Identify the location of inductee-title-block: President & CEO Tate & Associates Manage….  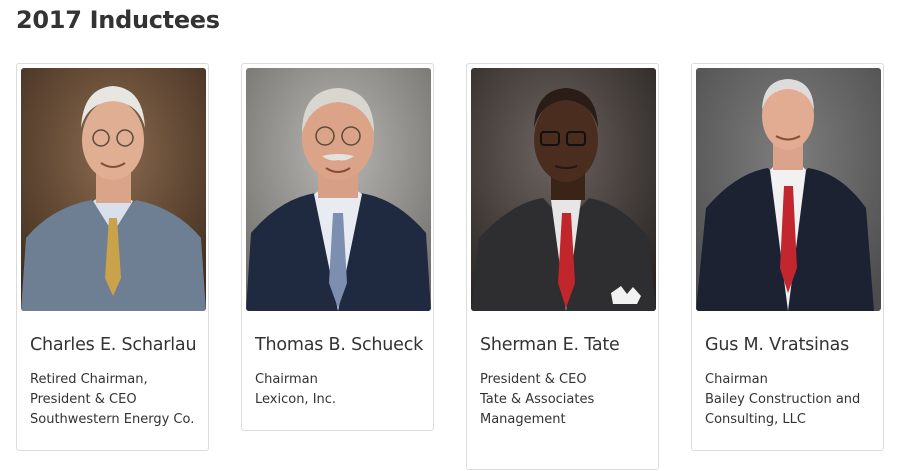
(537, 400).